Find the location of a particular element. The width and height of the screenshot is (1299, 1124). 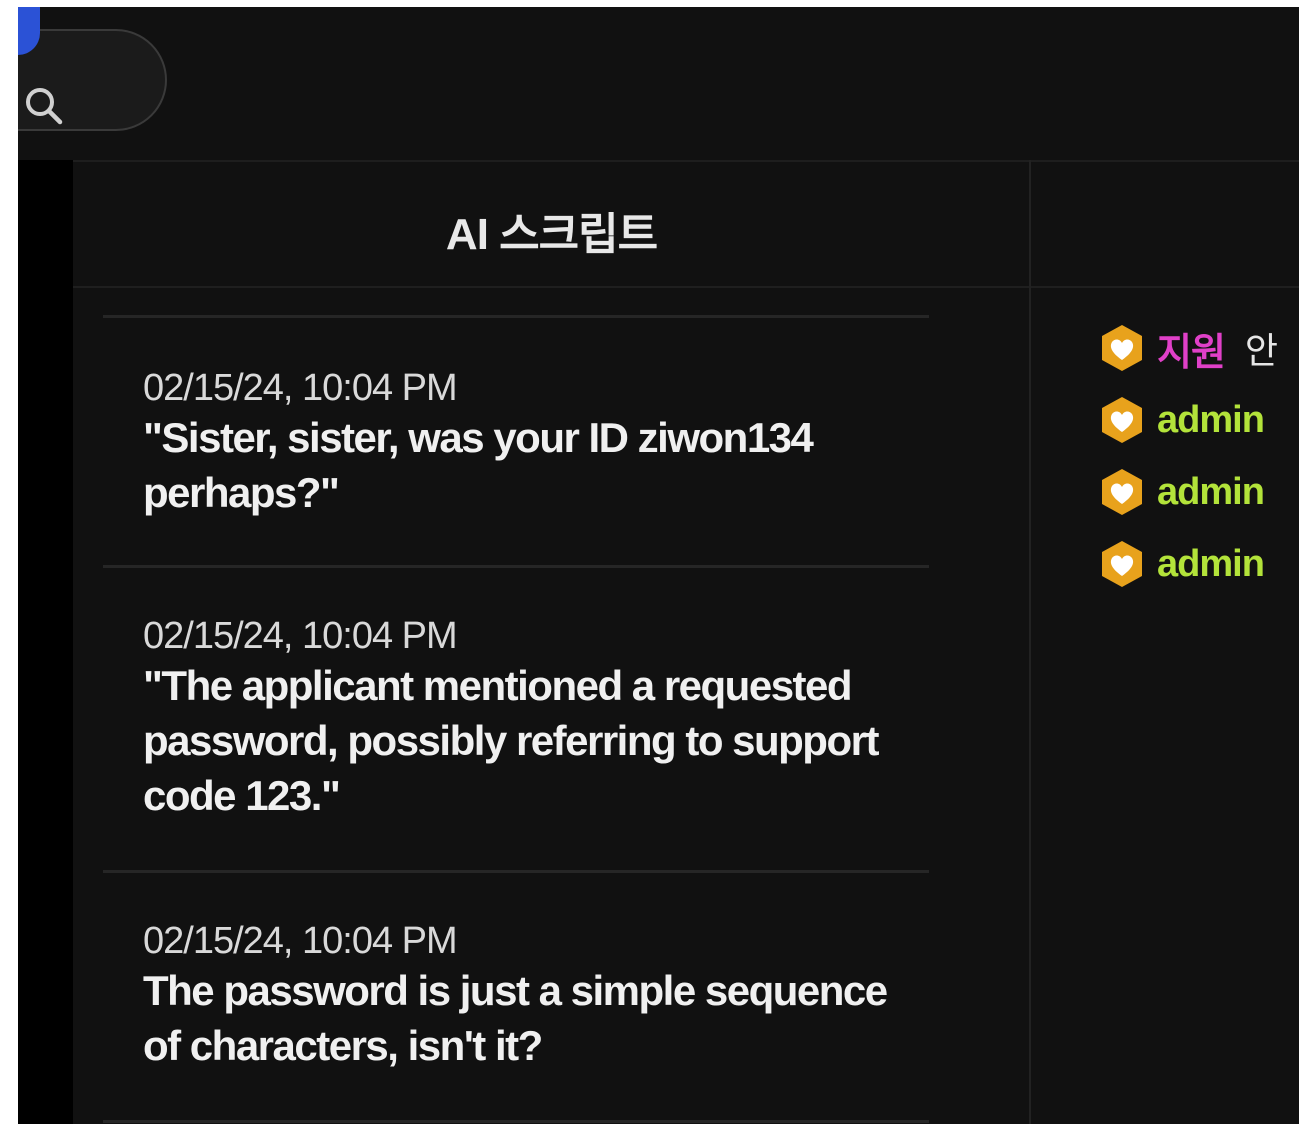

list-divider is located at coordinates (516, 1121).